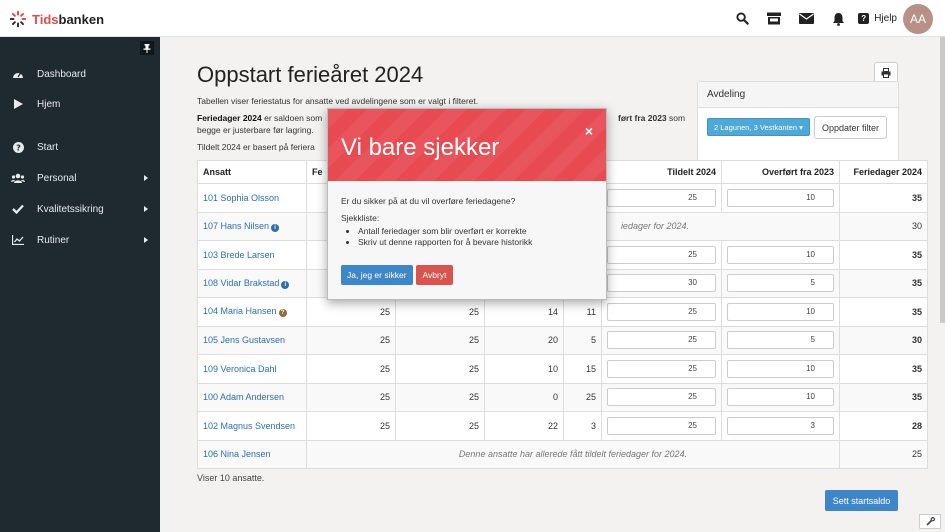 The width and height of the screenshot is (945, 532). I want to click on employee-name: 104 Maria Hansen?, so click(252, 312).